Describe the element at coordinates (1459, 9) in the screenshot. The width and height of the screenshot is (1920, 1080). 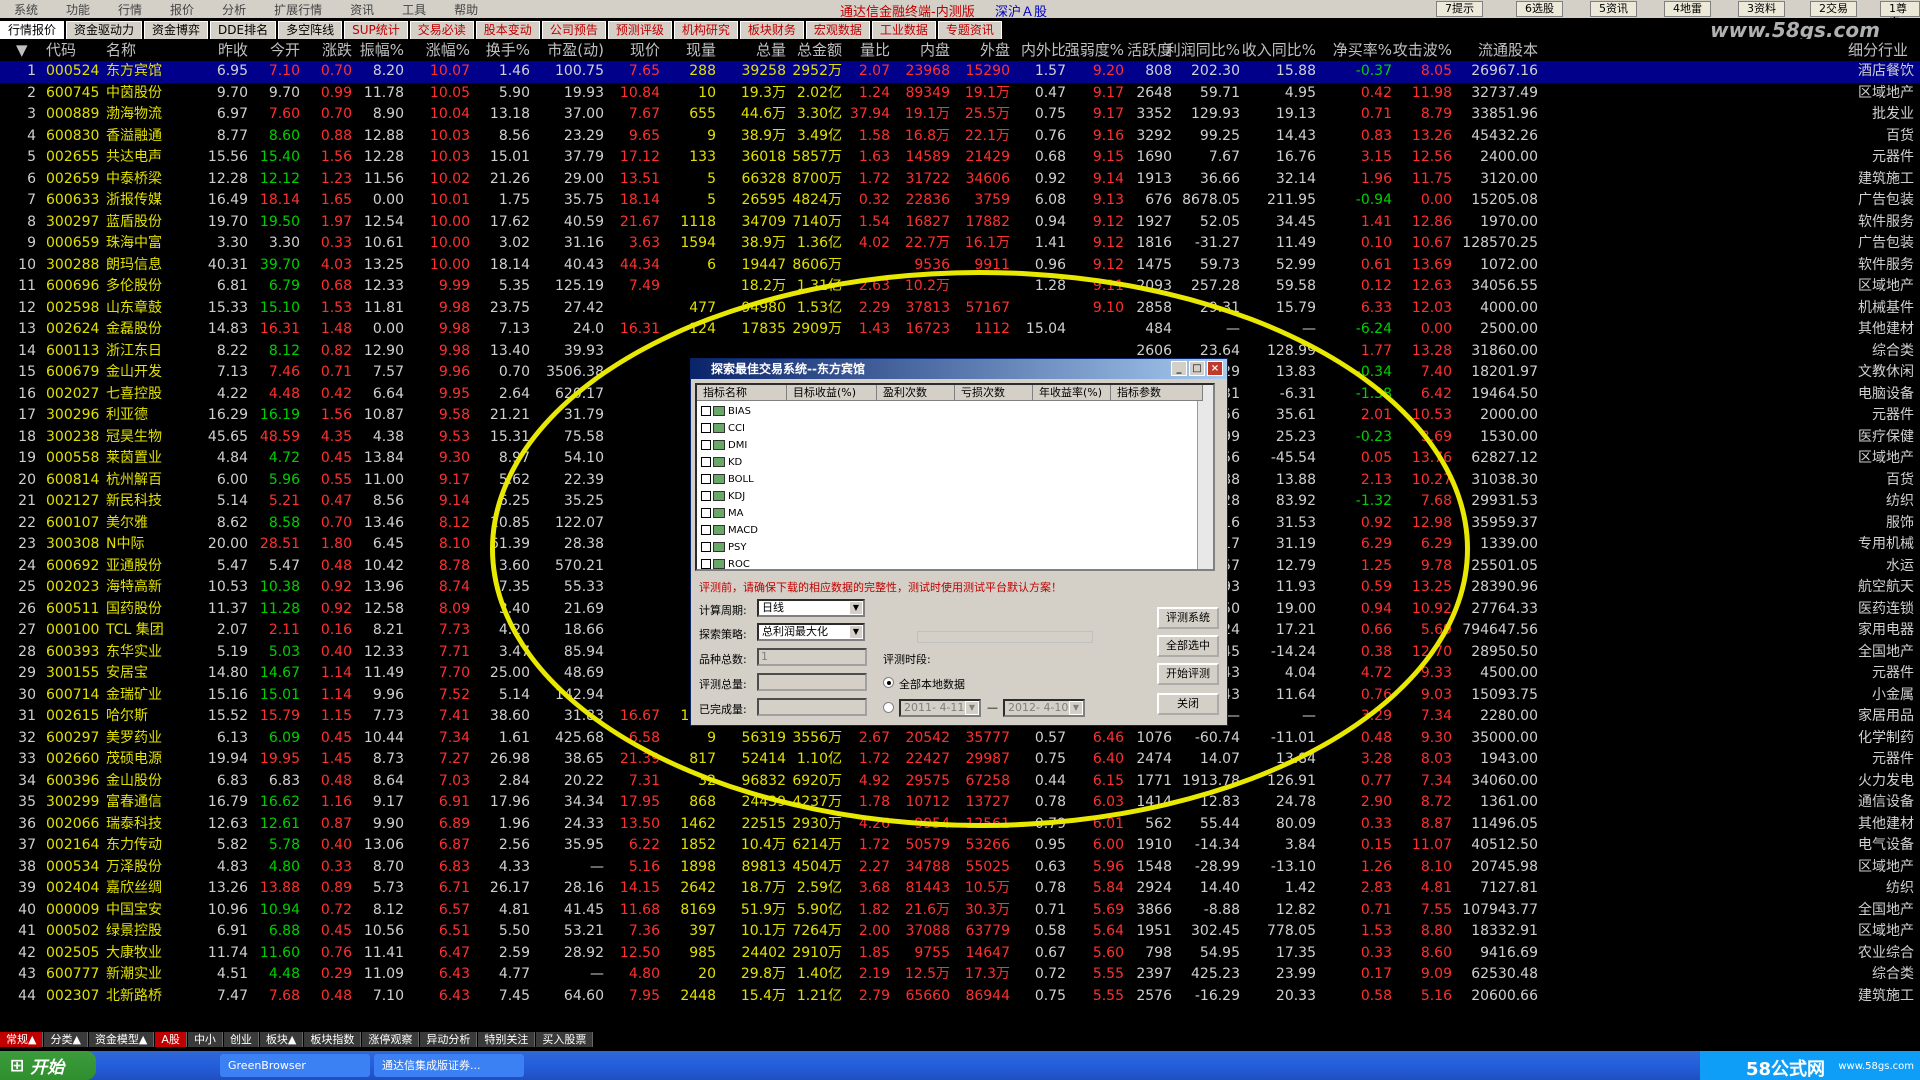
I see `quick-button-0: 7提示` at that location.